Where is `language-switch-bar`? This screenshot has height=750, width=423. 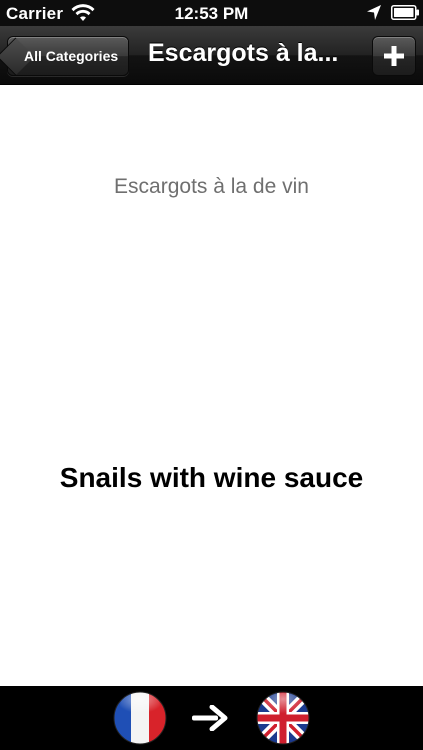
language-switch-bar is located at coordinates (211, 718).